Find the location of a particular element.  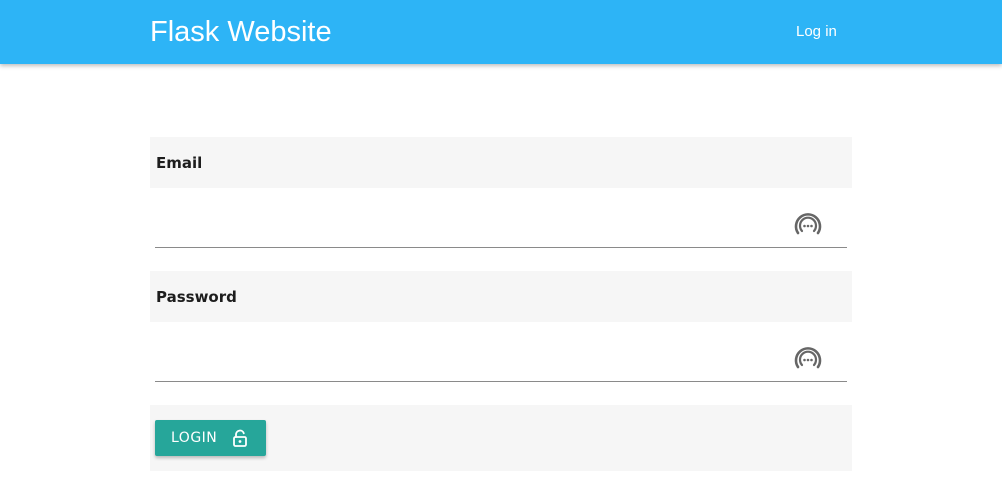

login-button: LOGIN is located at coordinates (210, 438).